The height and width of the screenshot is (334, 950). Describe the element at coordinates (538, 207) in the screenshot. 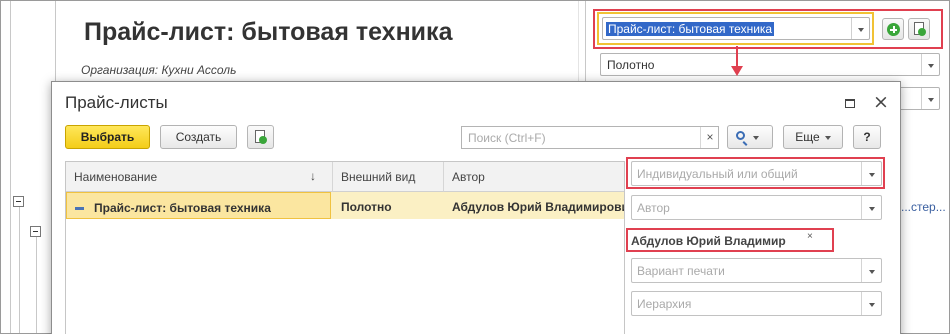

I see `table-cell-author: Абдулов Юрий Владимирович` at that location.